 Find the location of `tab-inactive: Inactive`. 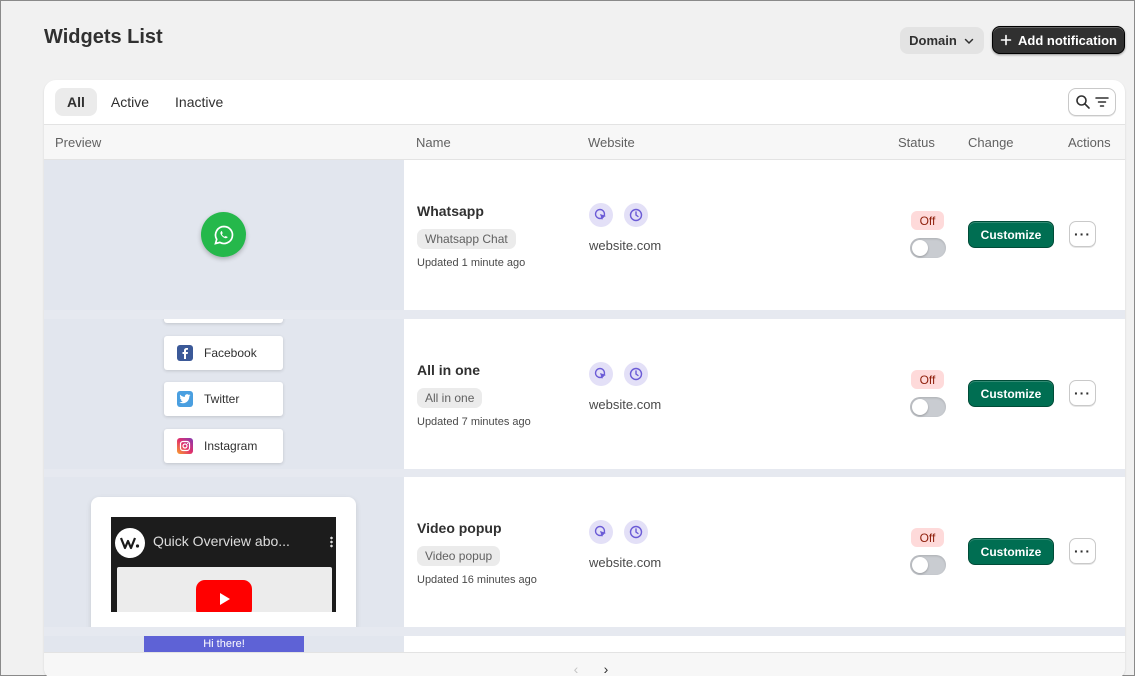

tab-inactive: Inactive is located at coordinates (199, 102).